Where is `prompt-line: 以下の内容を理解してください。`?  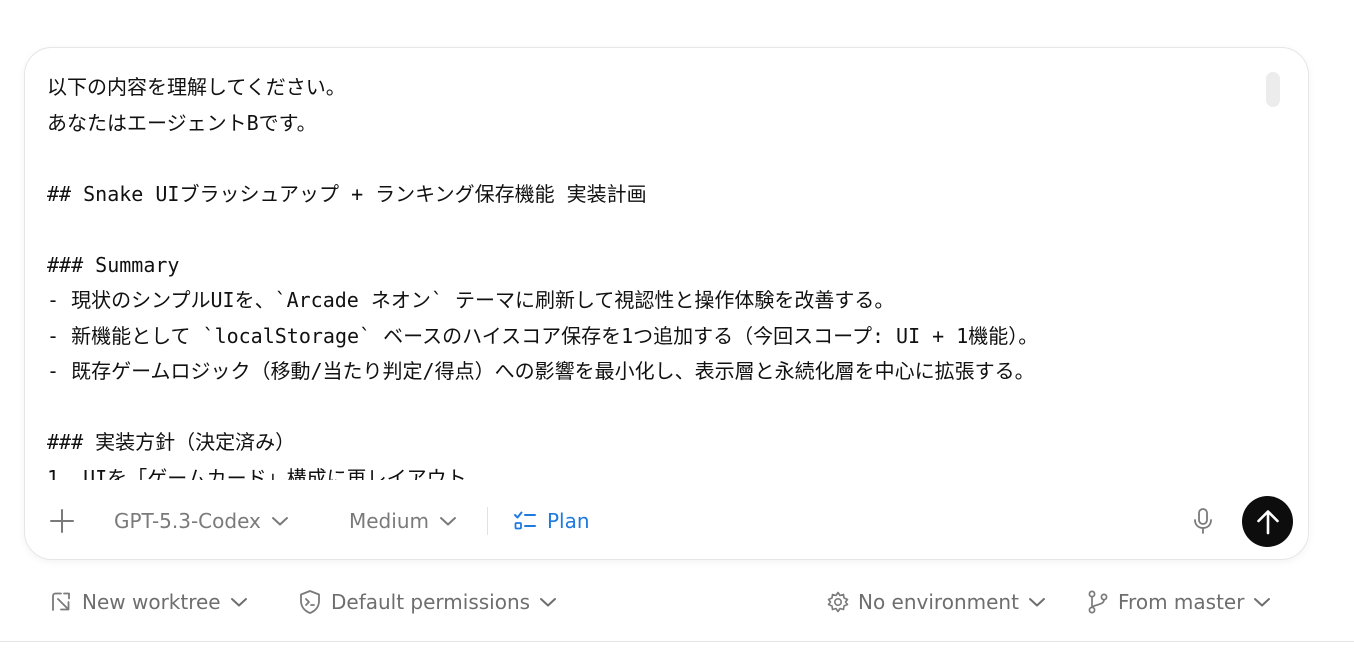
prompt-line: 以下の内容を理解してください。 is located at coordinates (196, 87).